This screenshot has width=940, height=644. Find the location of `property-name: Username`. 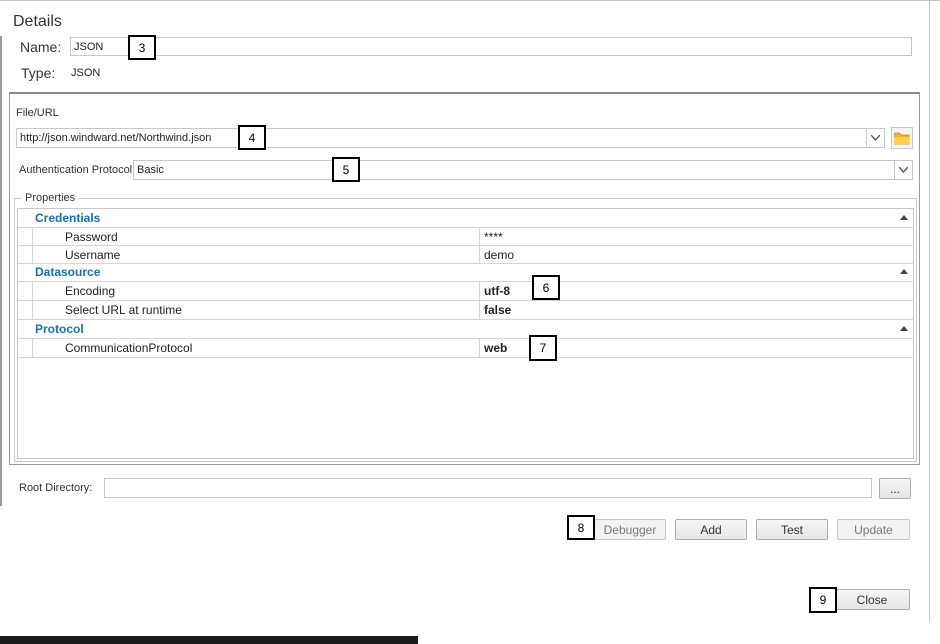

property-name: Username is located at coordinates (256, 254).